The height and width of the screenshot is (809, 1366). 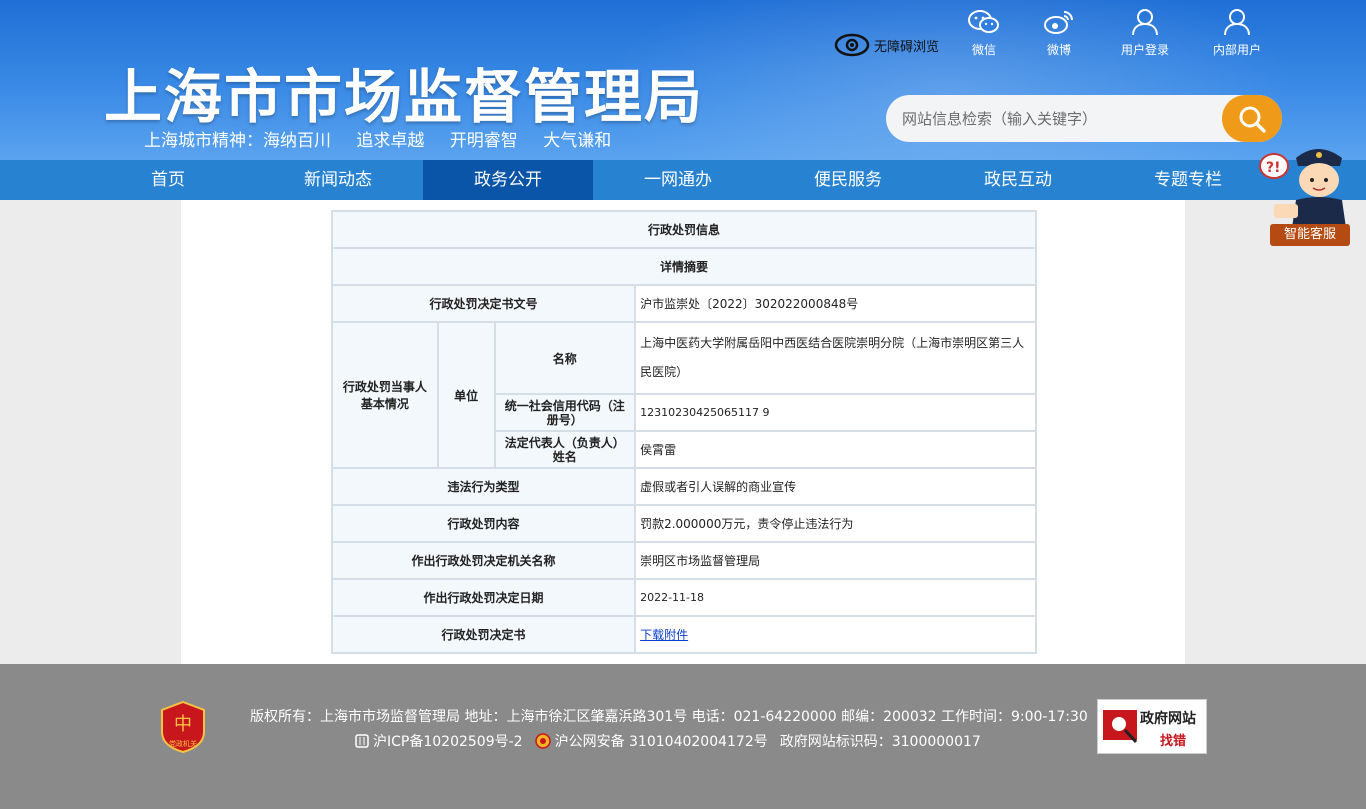 What do you see at coordinates (404, 92) in the screenshot?
I see `site-title: 上海市市场监督管理局` at bounding box center [404, 92].